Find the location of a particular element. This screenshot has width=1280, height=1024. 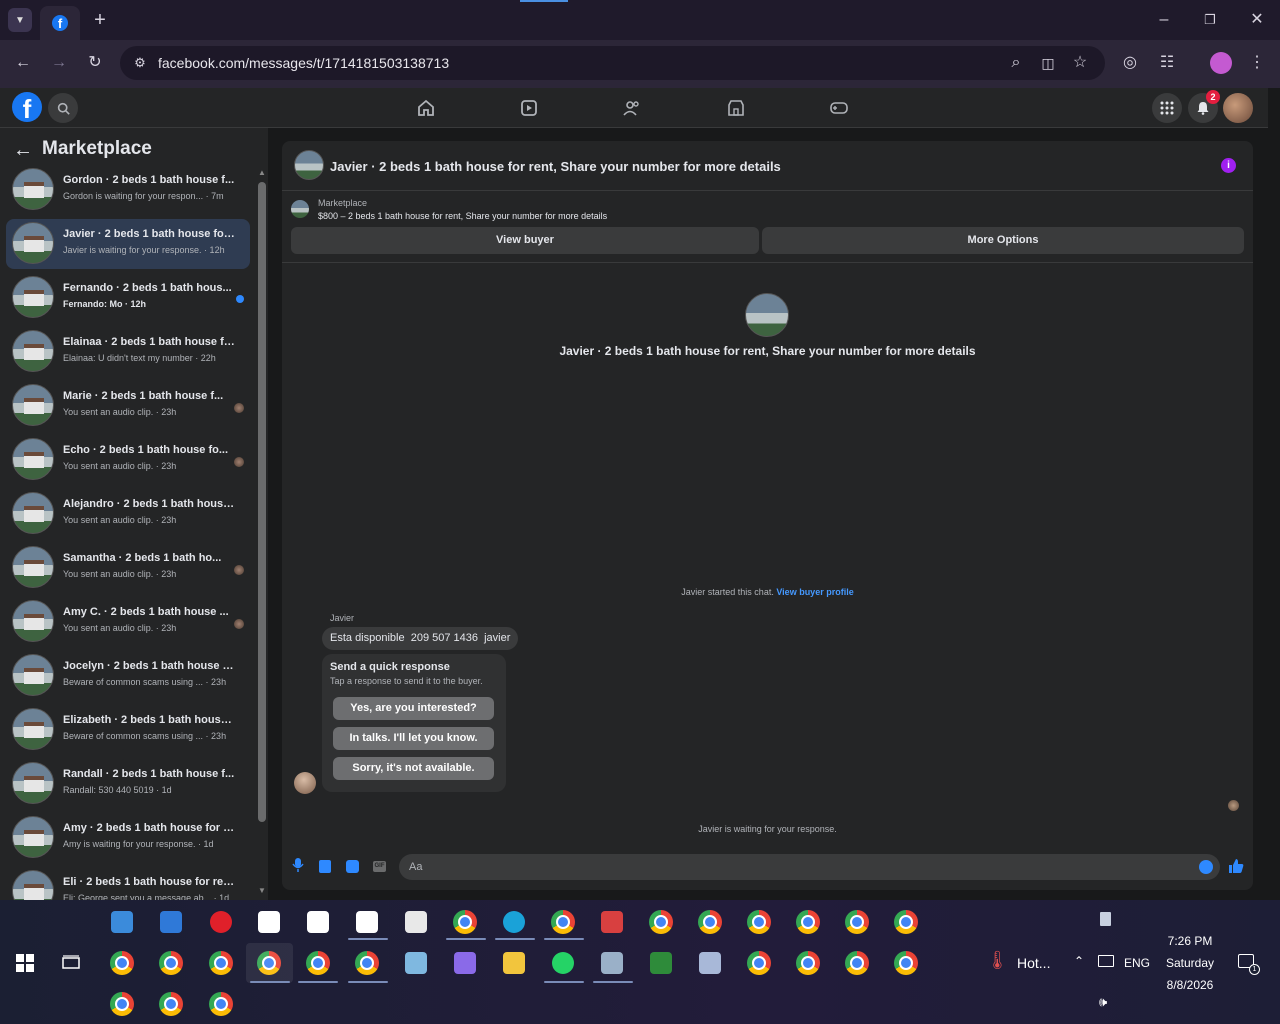

chat-listing-thumbnail is located at coordinates (309, 165).